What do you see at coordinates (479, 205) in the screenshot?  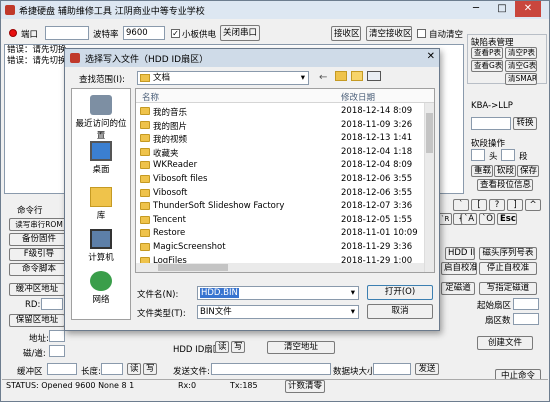 I see `key-open-bracket: [` at bounding box center [479, 205].